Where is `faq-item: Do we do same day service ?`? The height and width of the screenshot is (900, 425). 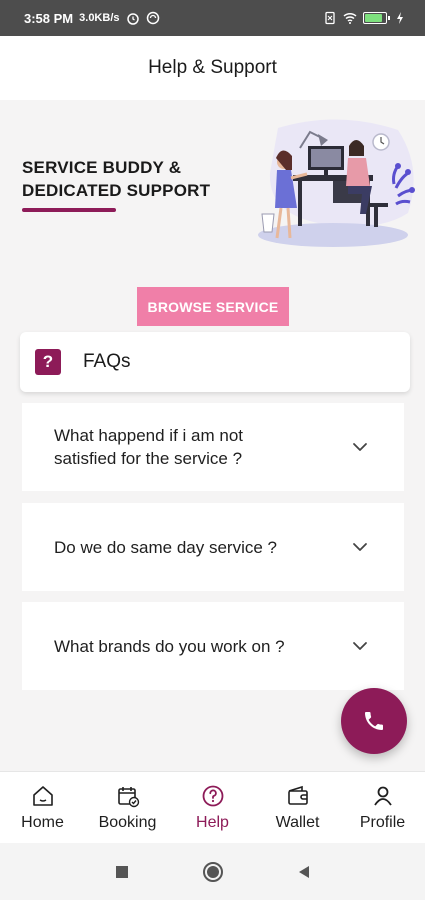
faq-item: Do we do same day service ? is located at coordinates (213, 547).